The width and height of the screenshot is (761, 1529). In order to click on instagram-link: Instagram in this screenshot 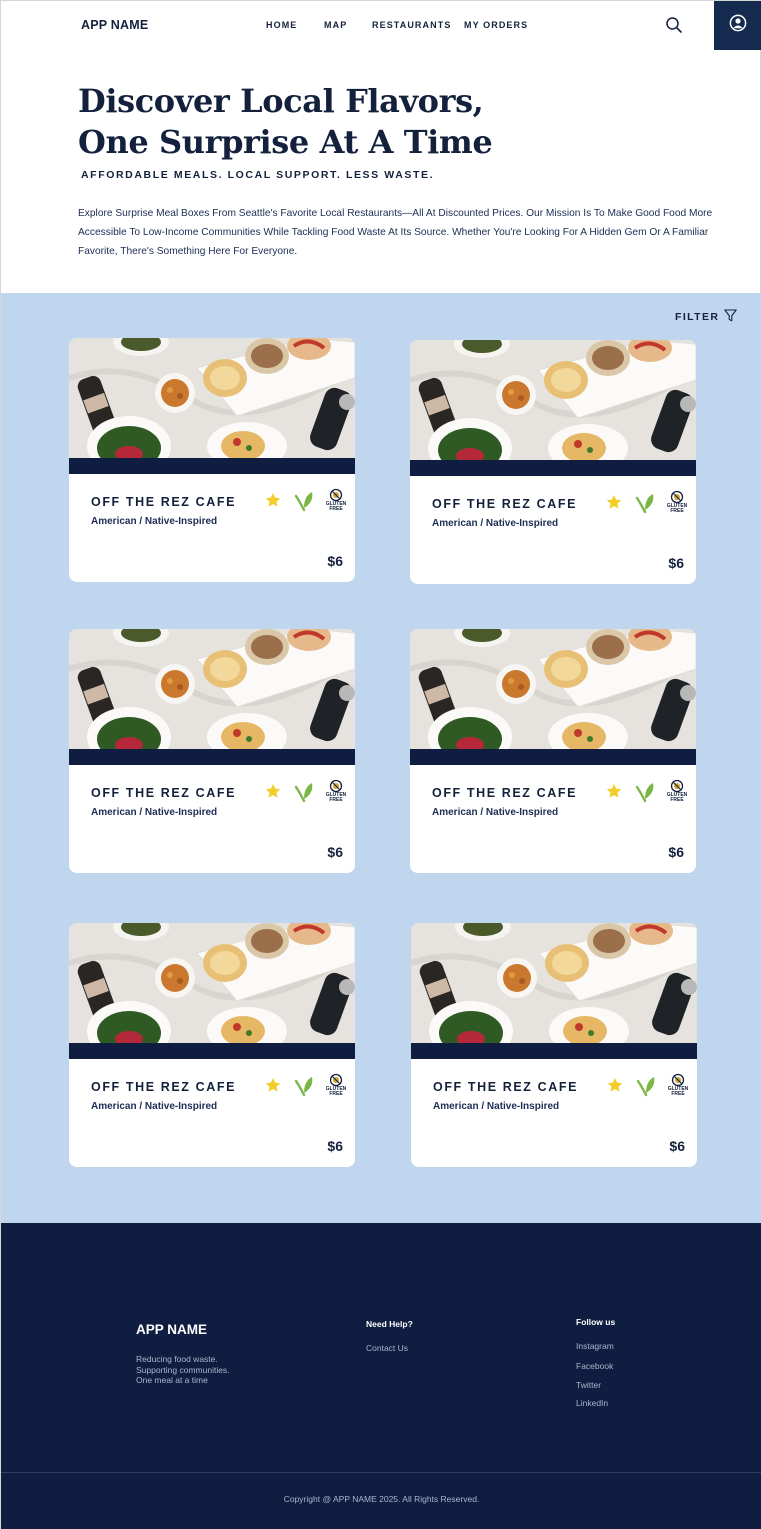, I will do `click(595, 1346)`.